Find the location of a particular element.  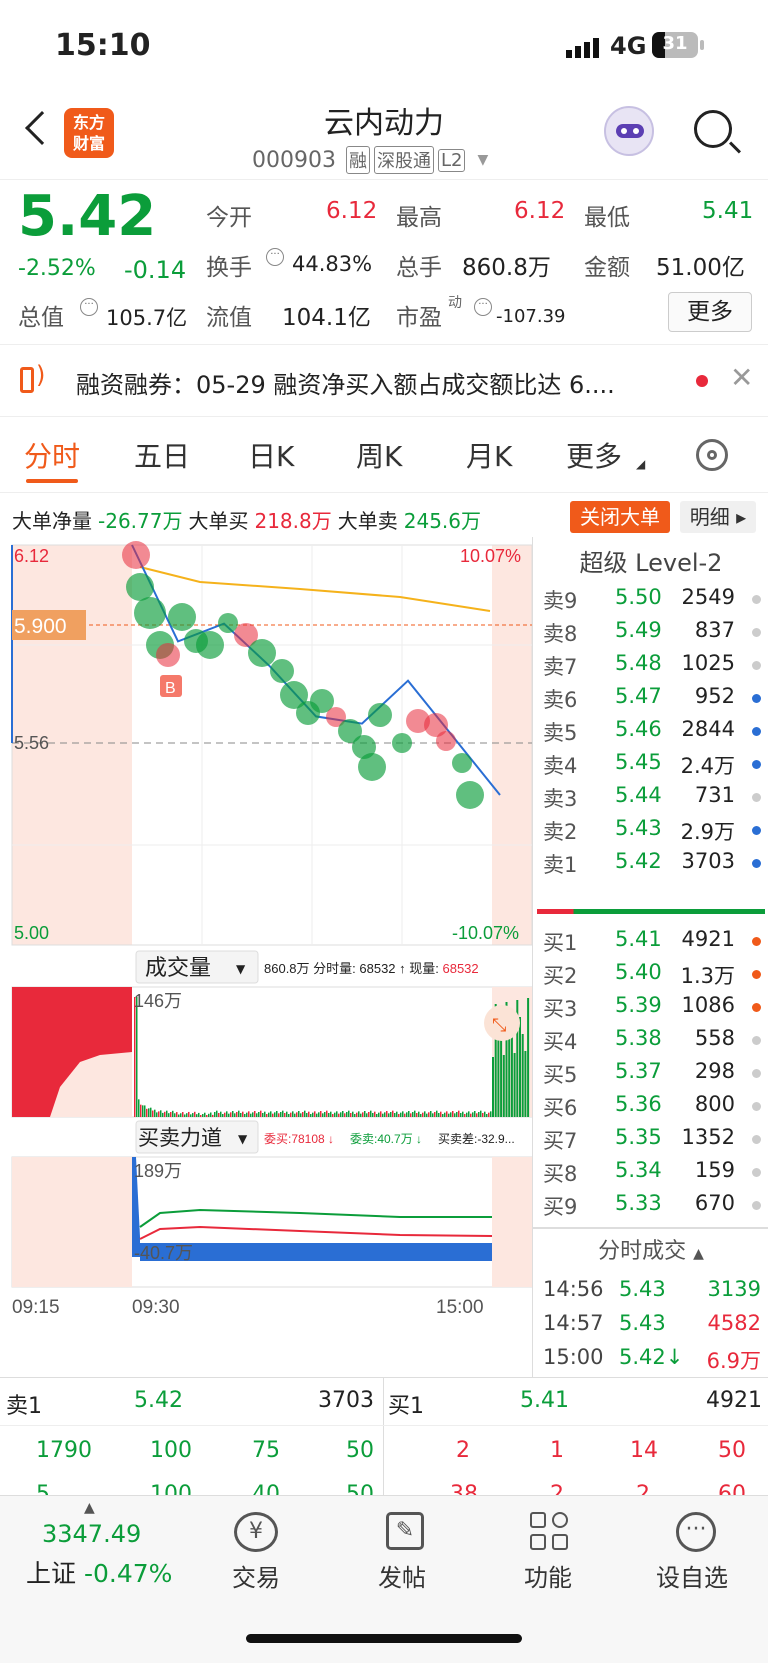

bid-row: 买8 5.34 159 is located at coordinates (650, 1171).